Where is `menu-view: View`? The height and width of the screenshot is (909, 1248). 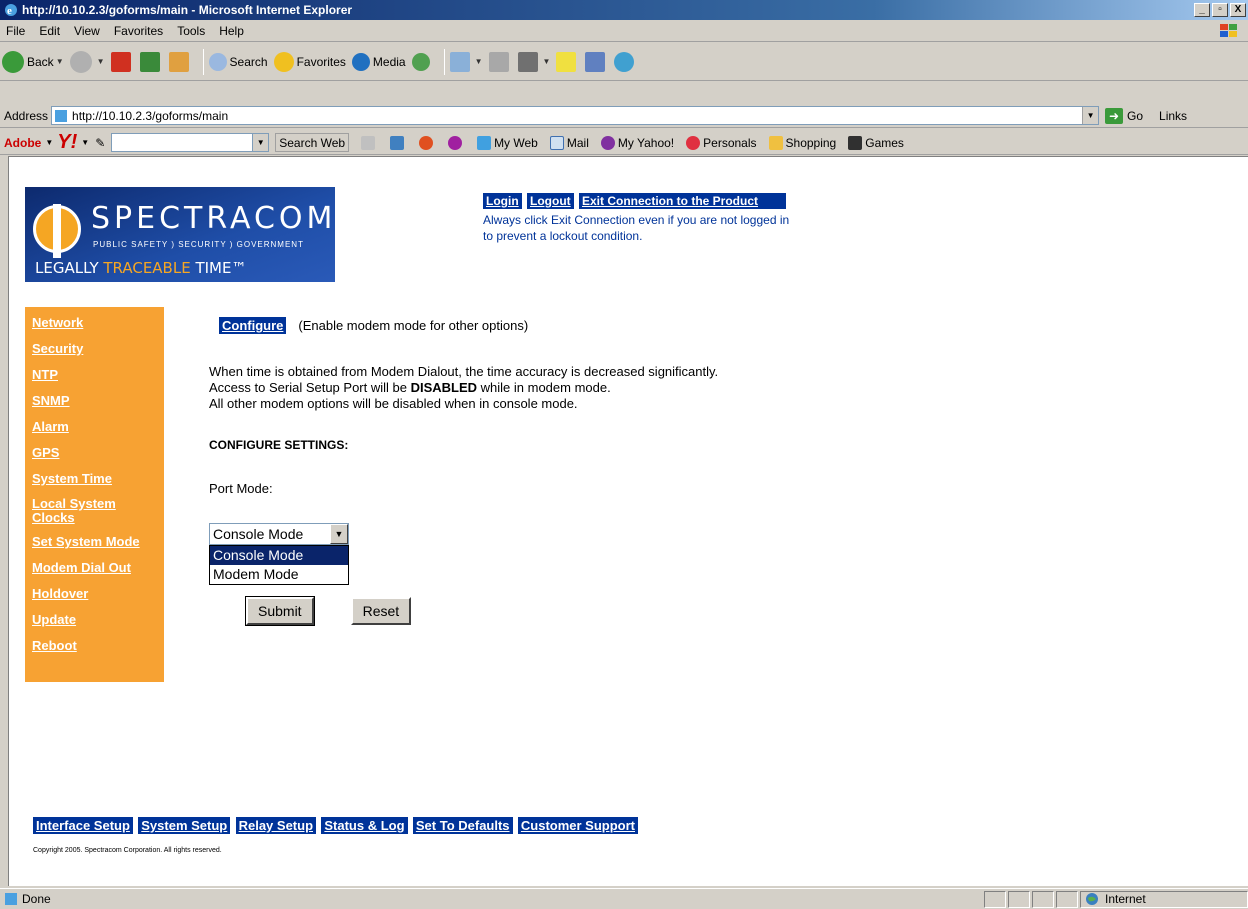
menu-view: View is located at coordinates (87, 31).